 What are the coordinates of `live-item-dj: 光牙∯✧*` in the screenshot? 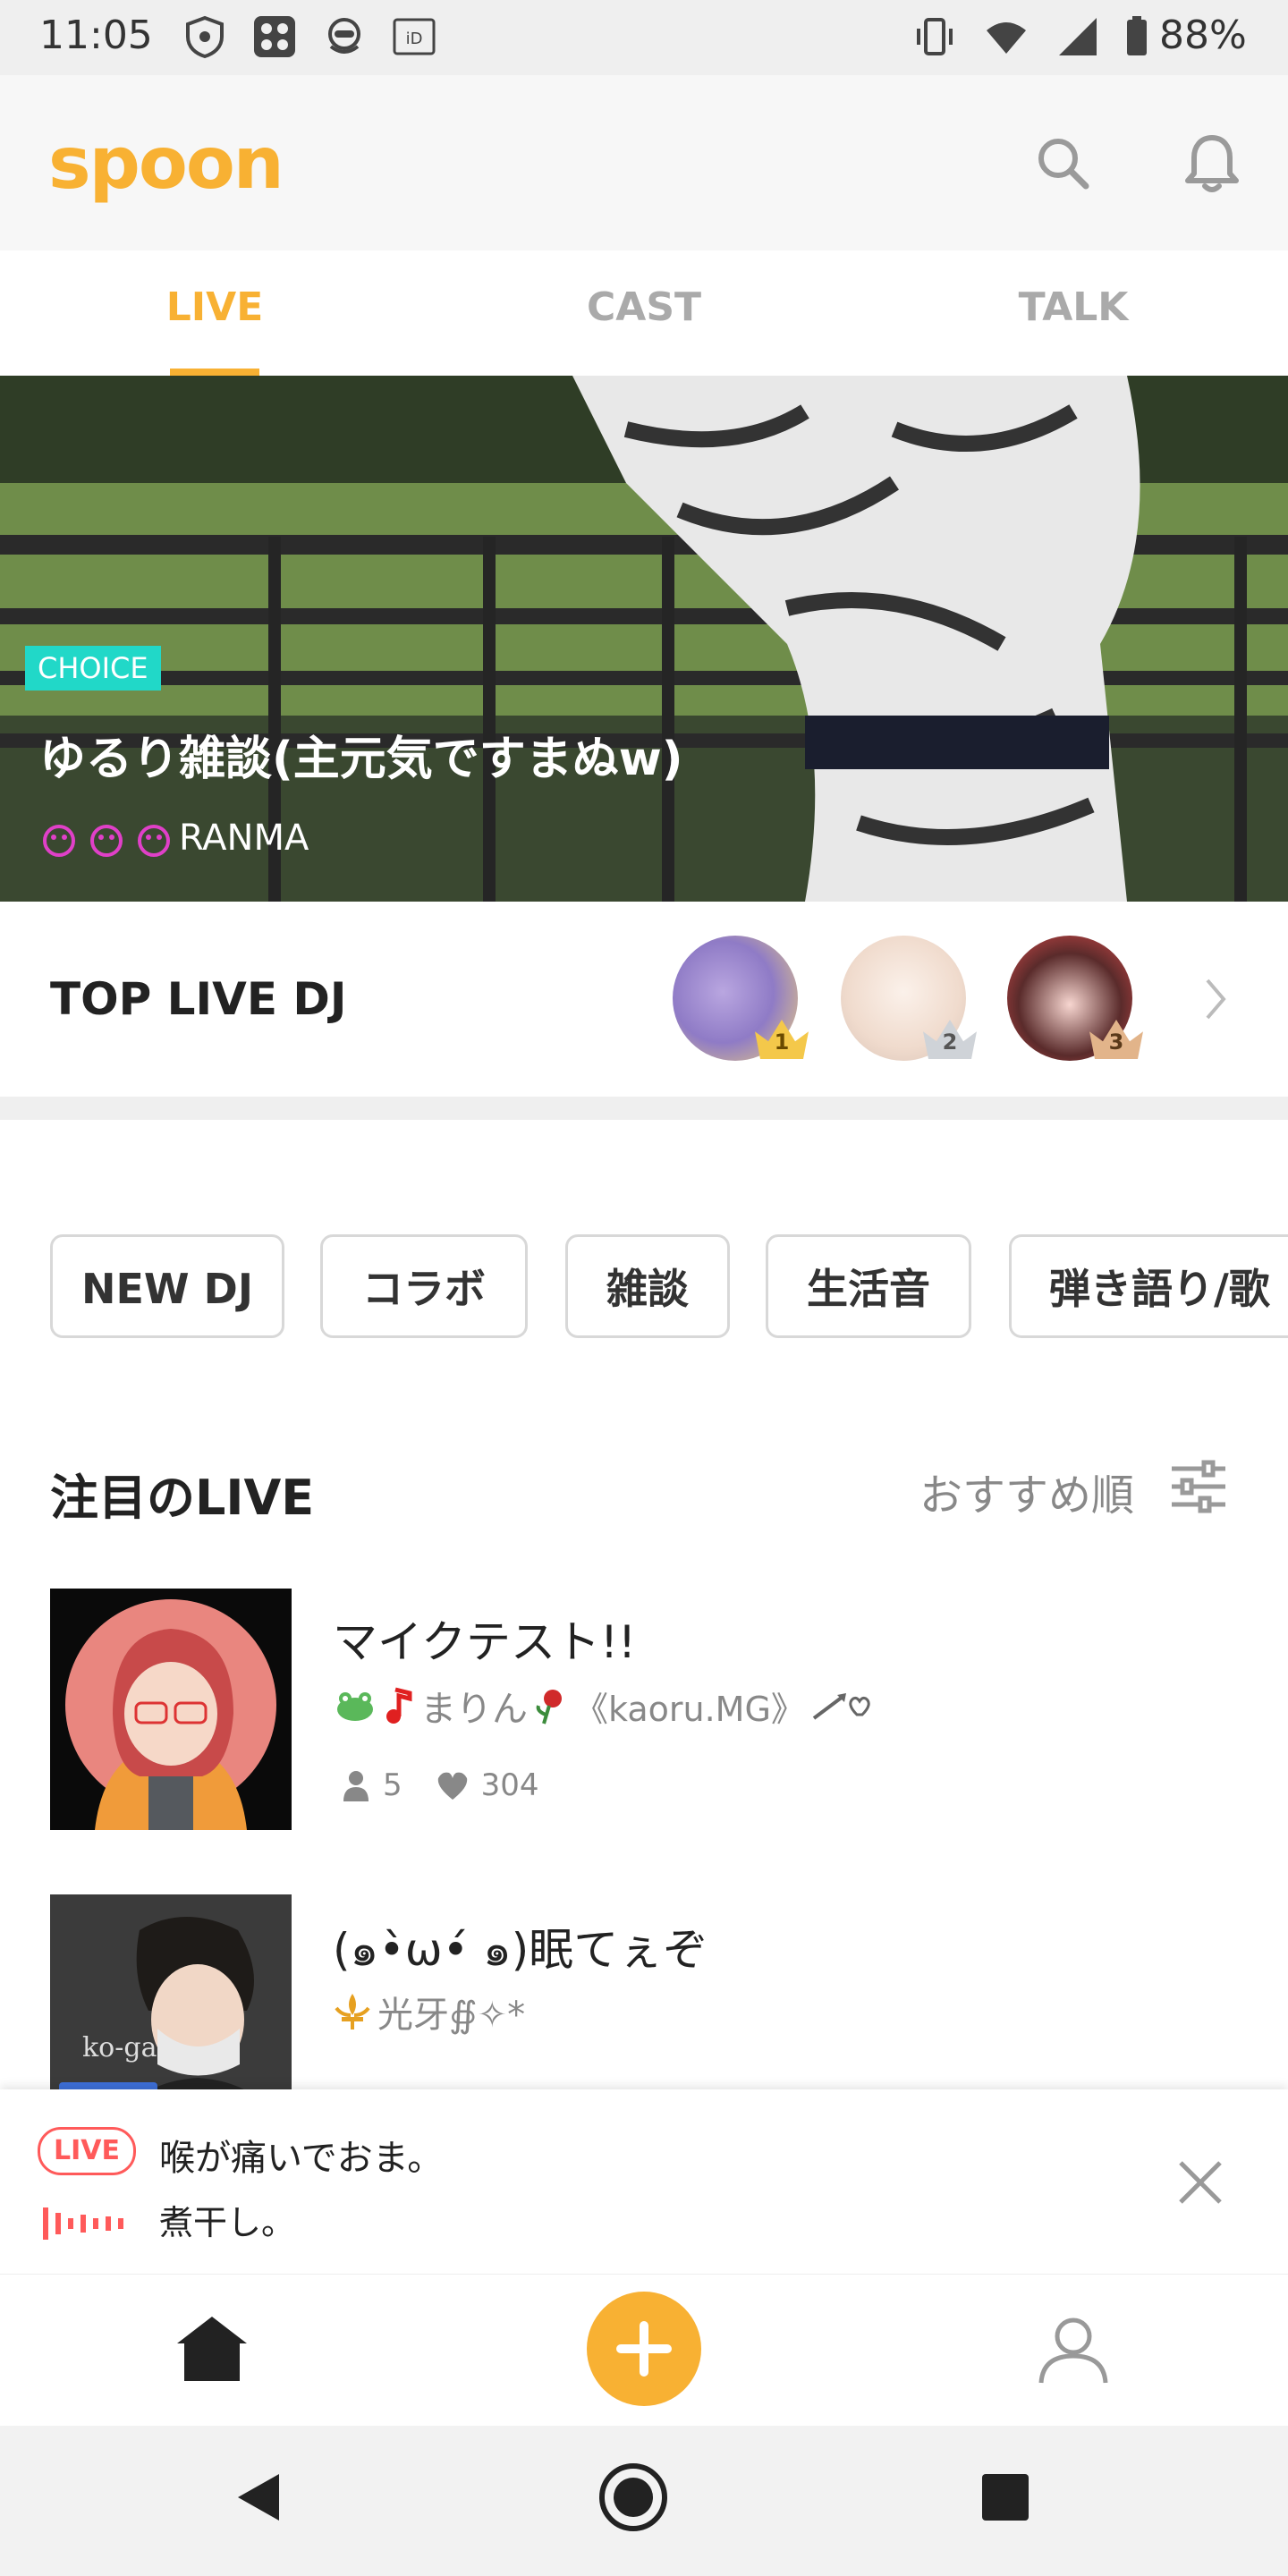 It's located at (429, 2012).